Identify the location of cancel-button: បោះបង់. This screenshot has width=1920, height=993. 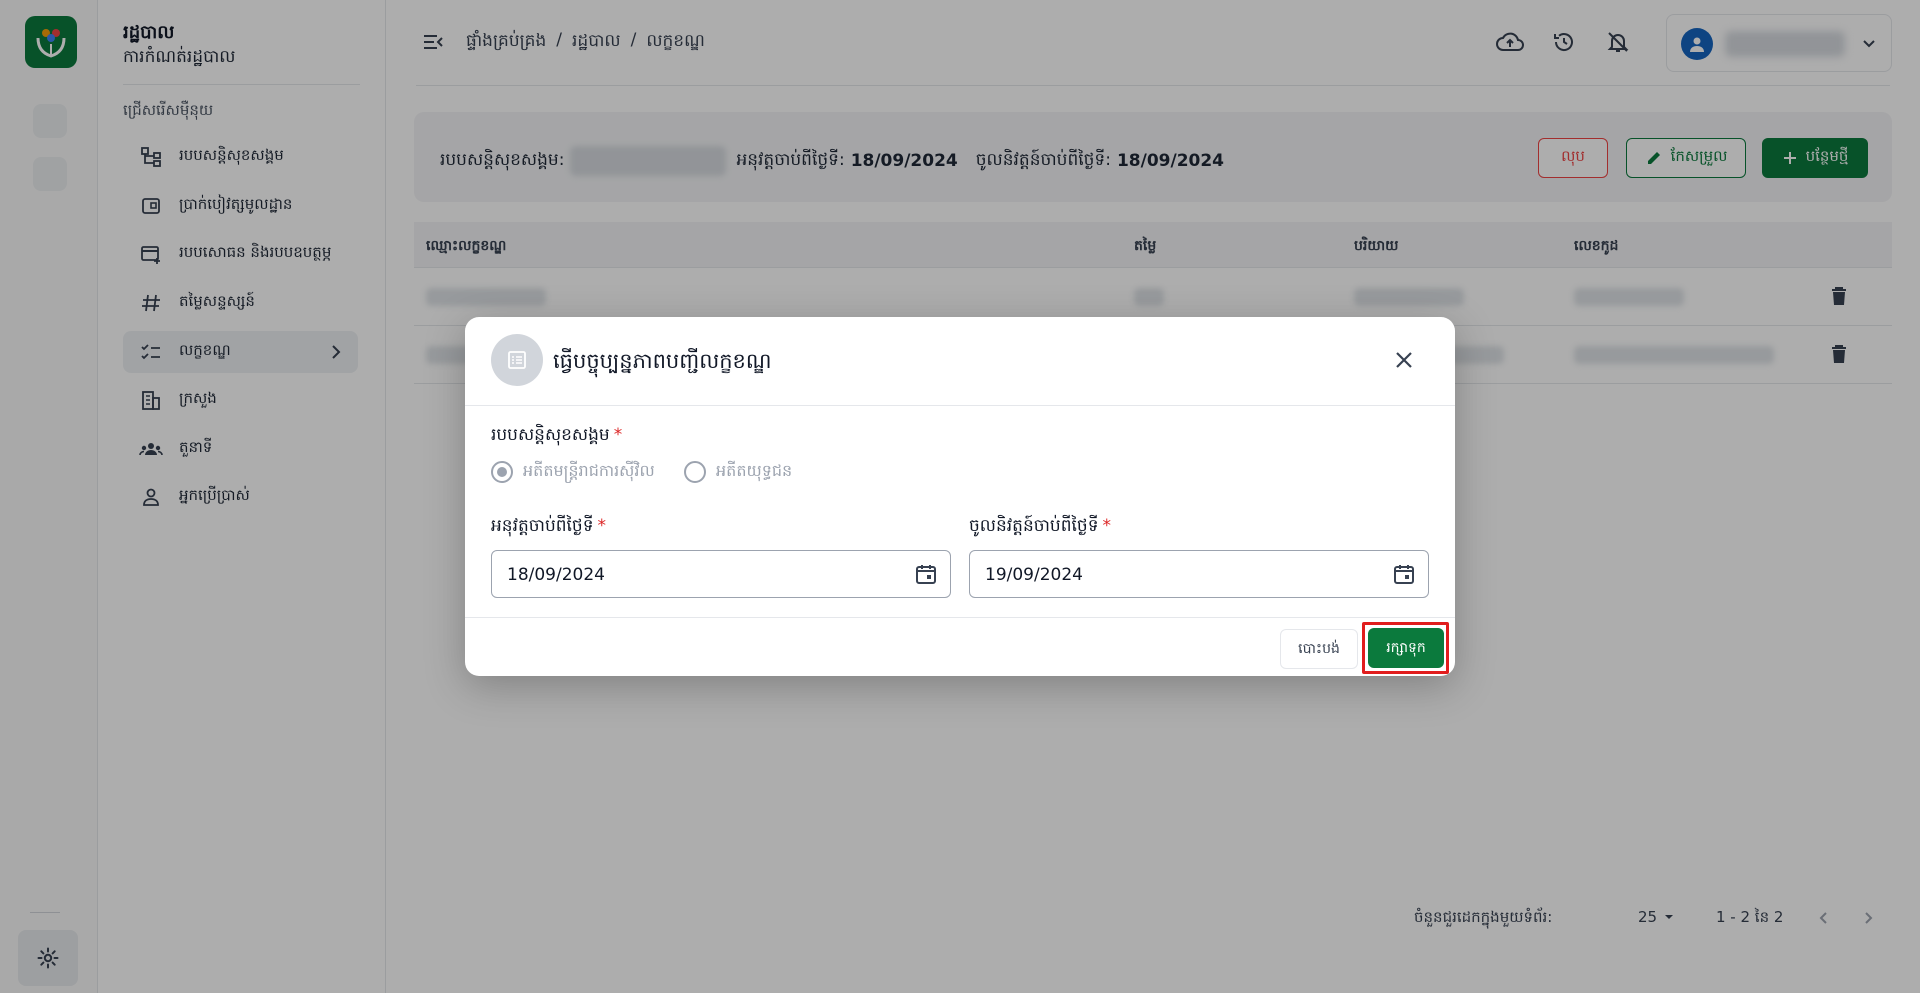
(1319, 649).